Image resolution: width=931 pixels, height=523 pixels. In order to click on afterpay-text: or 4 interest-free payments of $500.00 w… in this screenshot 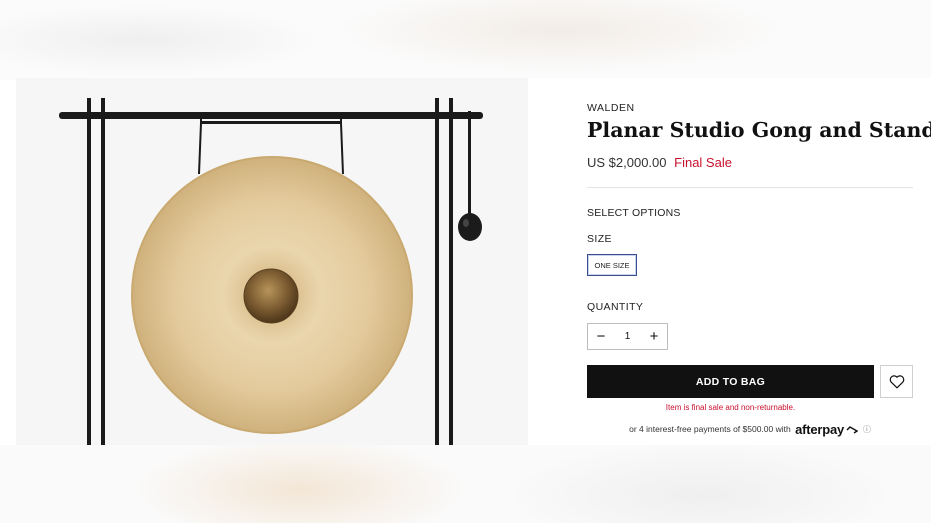, I will do `click(710, 429)`.